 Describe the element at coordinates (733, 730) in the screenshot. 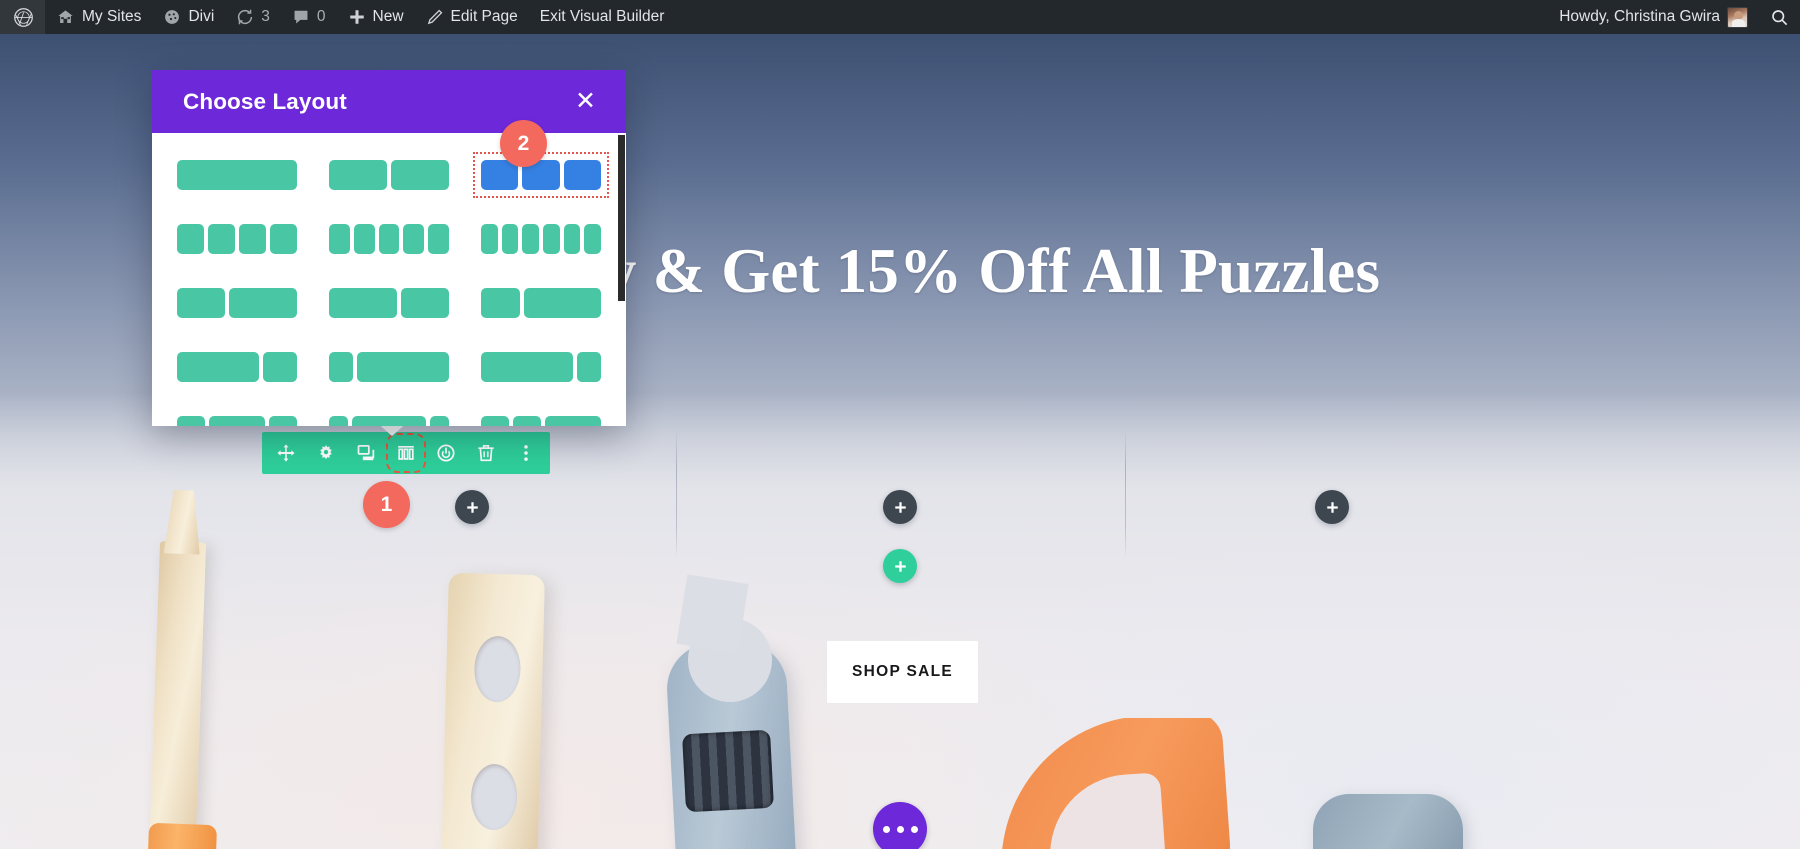

I see `photo-blue-wrench` at that location.